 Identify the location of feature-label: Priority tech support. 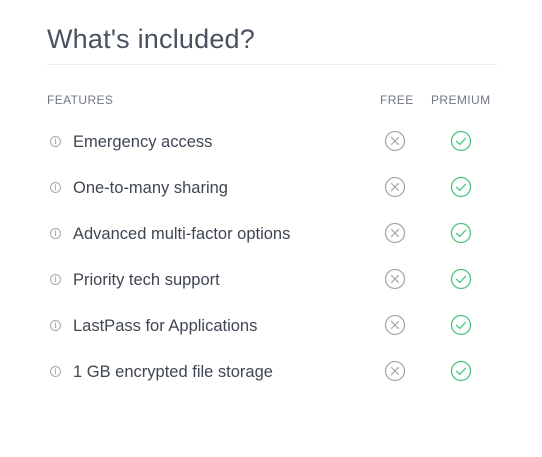
(146, 280).